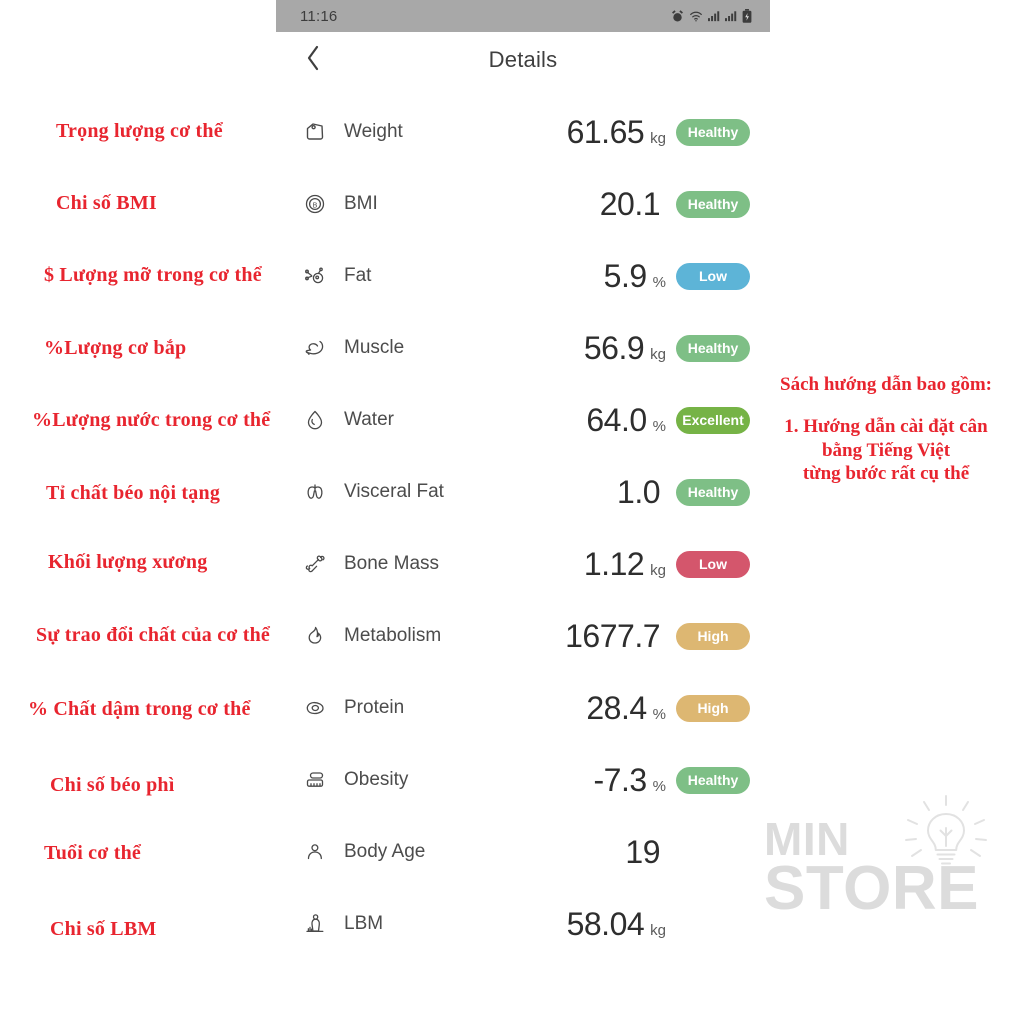 This screenshot has height=1024, width=1024. What do you see at coordinates (128, 562) in the screenshot?
I see `annotation-bone-mass: Khối lượng xương` at bounding box center [128, 562].